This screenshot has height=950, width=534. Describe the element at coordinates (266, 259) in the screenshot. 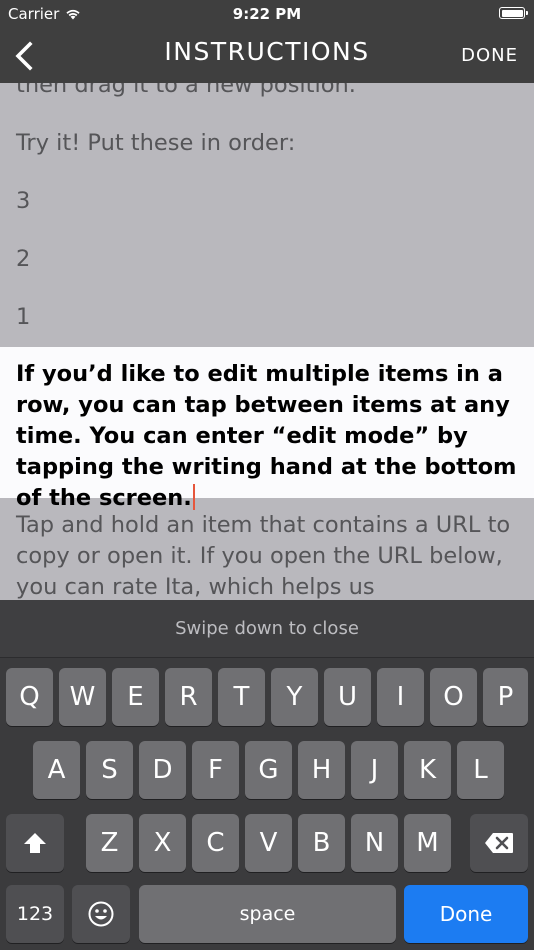

I see `list-item: 2` at that location.